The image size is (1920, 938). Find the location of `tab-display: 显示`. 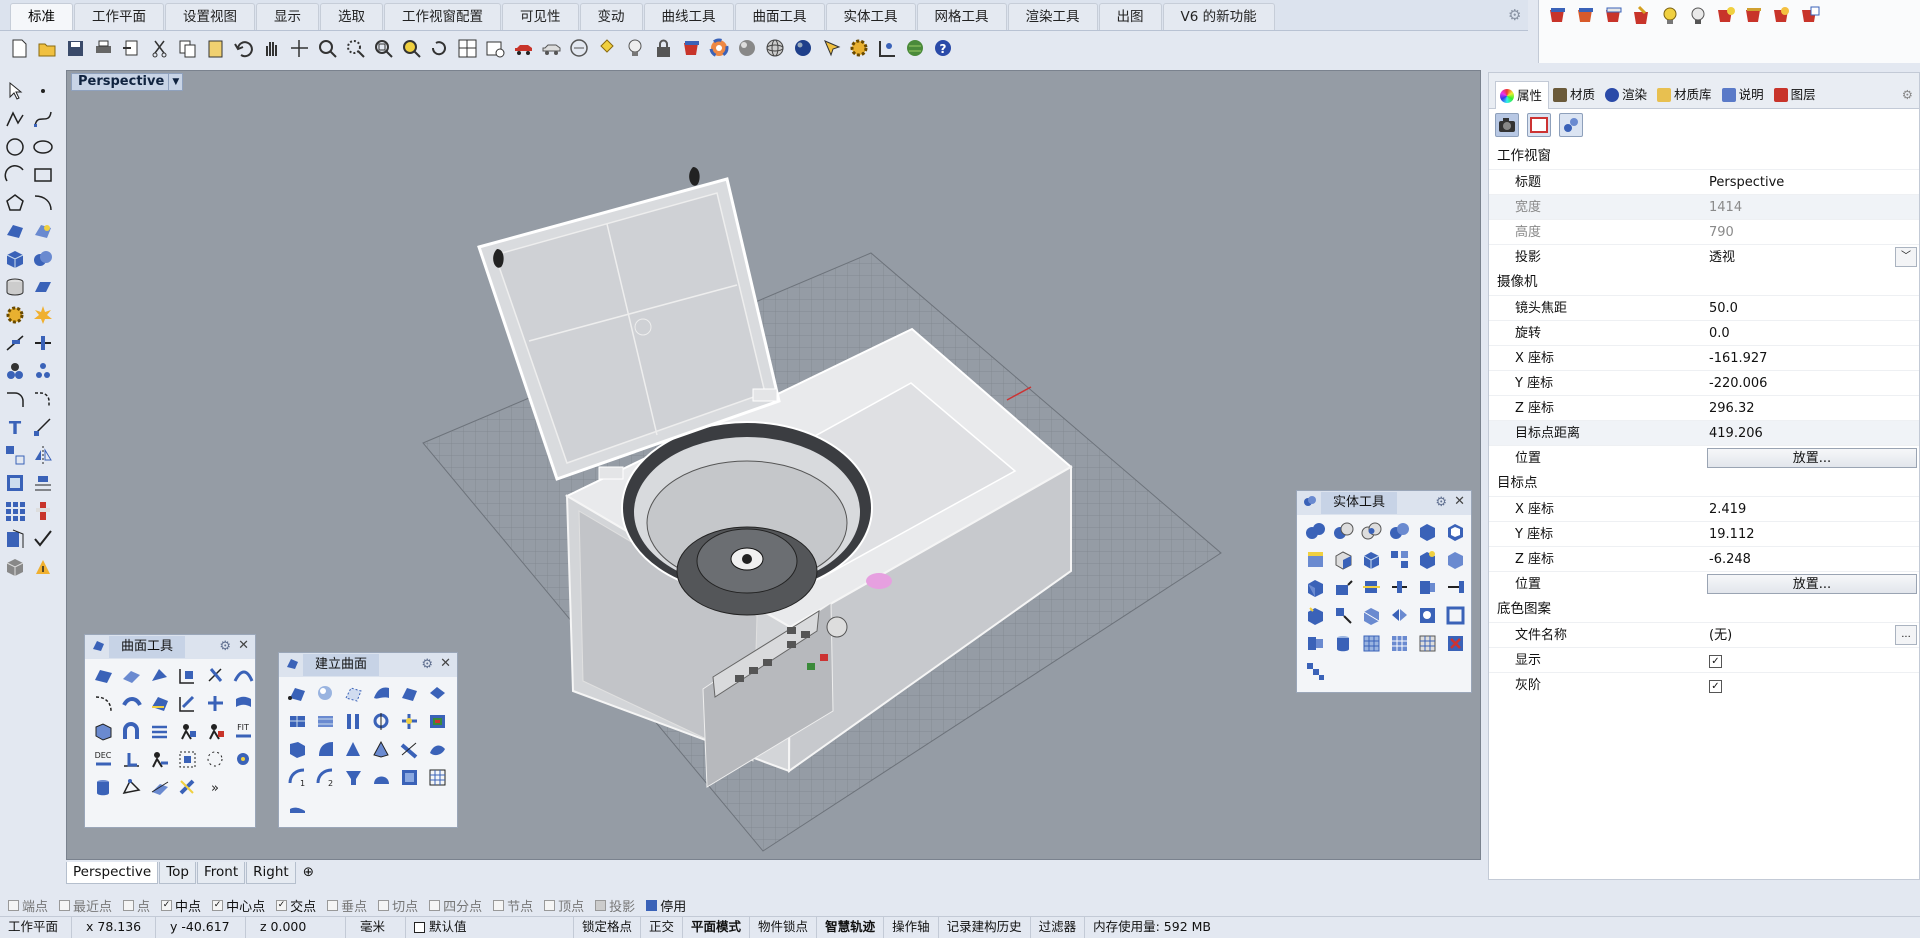

tab-display: 显示 is located at coordinates (287, 16).